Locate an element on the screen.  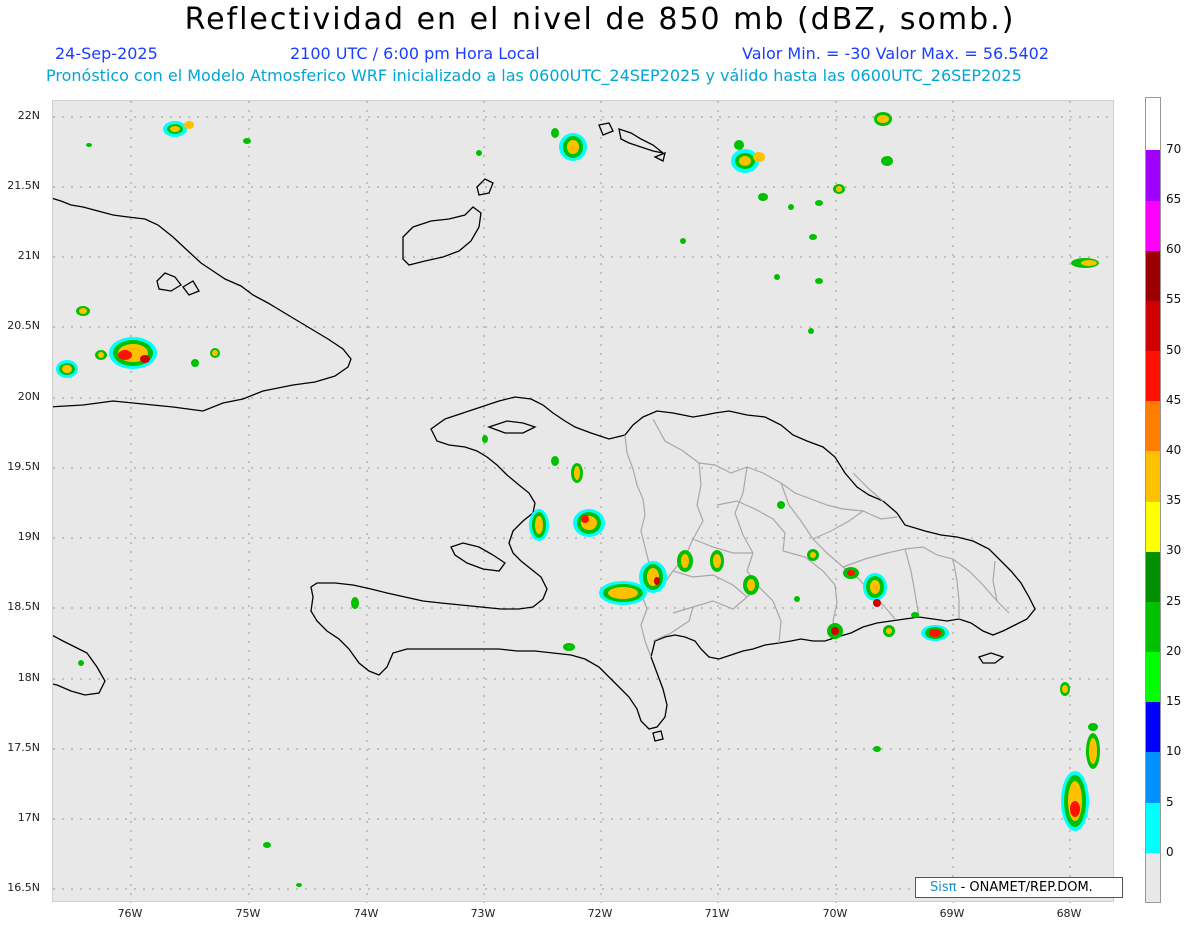
colorbar-label: 25 is located at coordinates (1174, 601).